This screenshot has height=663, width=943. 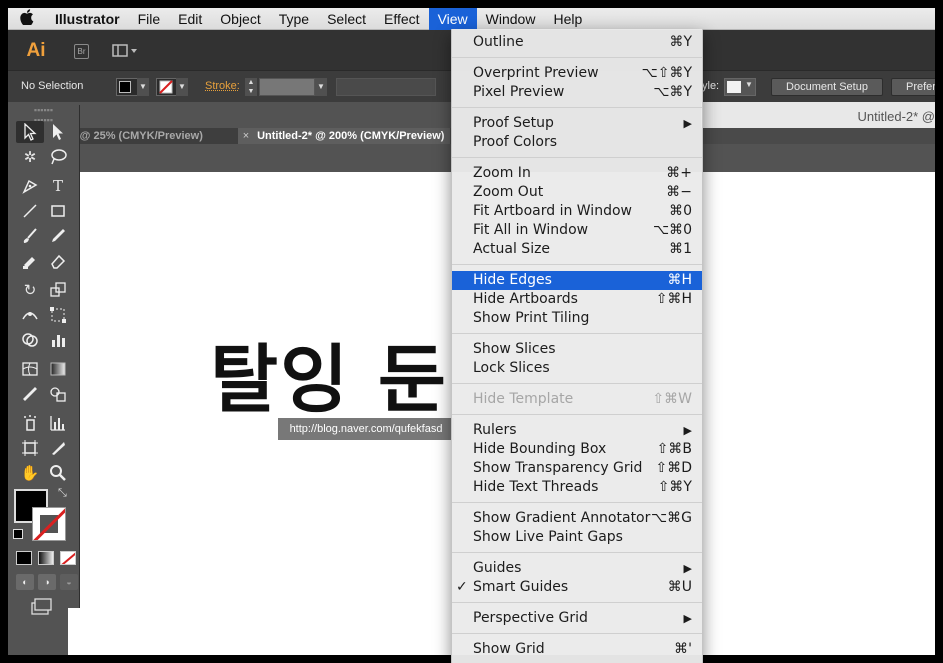 I want to click on paintbrush-tool-icon, so click(x=30, y=236).